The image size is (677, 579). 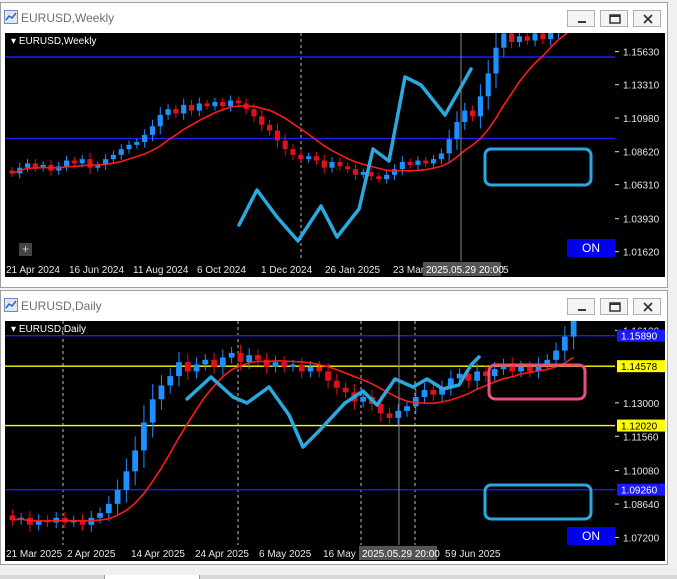 I want to click on time-tick-label: 6 Oct 2024, so click(x=221, y=270).